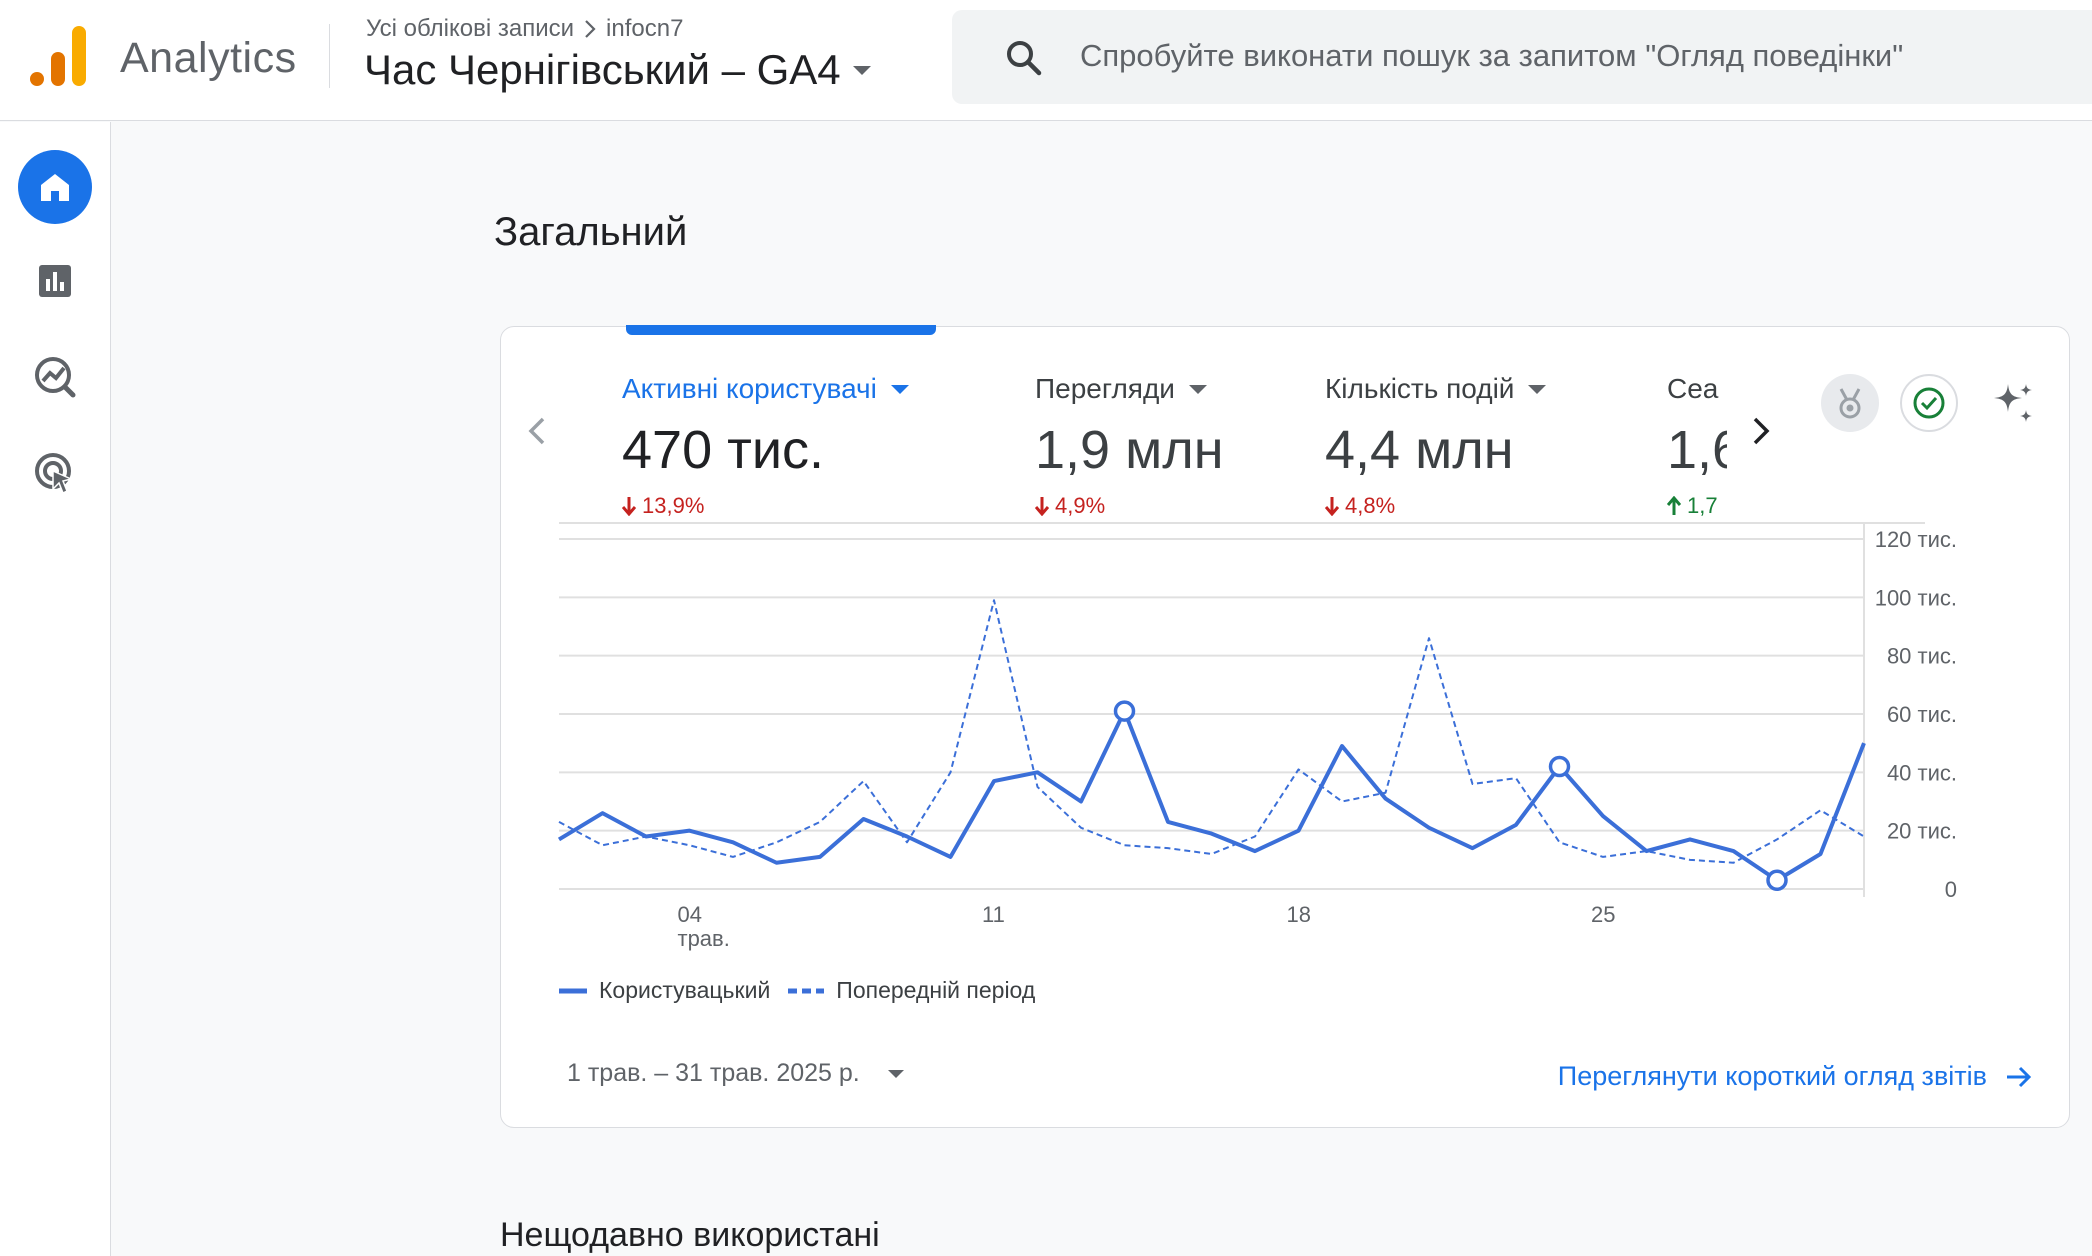 The width and height of the screenshot is (2092, 1256). I want to click on reports-icon, so click(55, 281).